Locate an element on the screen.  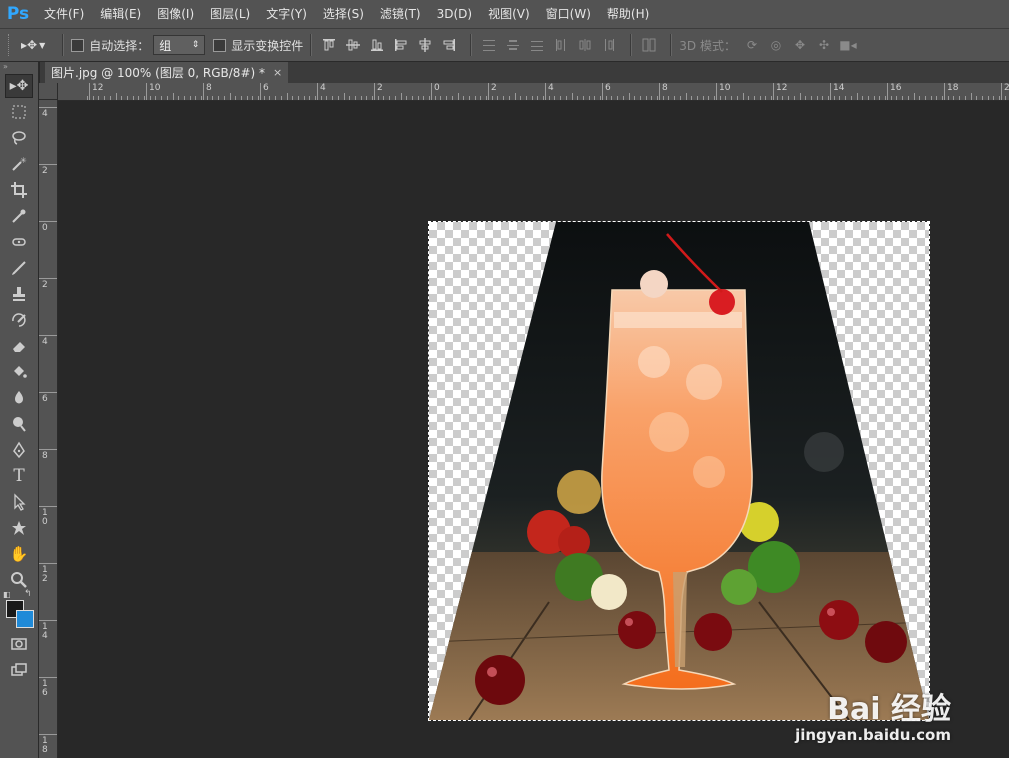
3d-roll-button: ◎ is located at coordinates (776, 45).